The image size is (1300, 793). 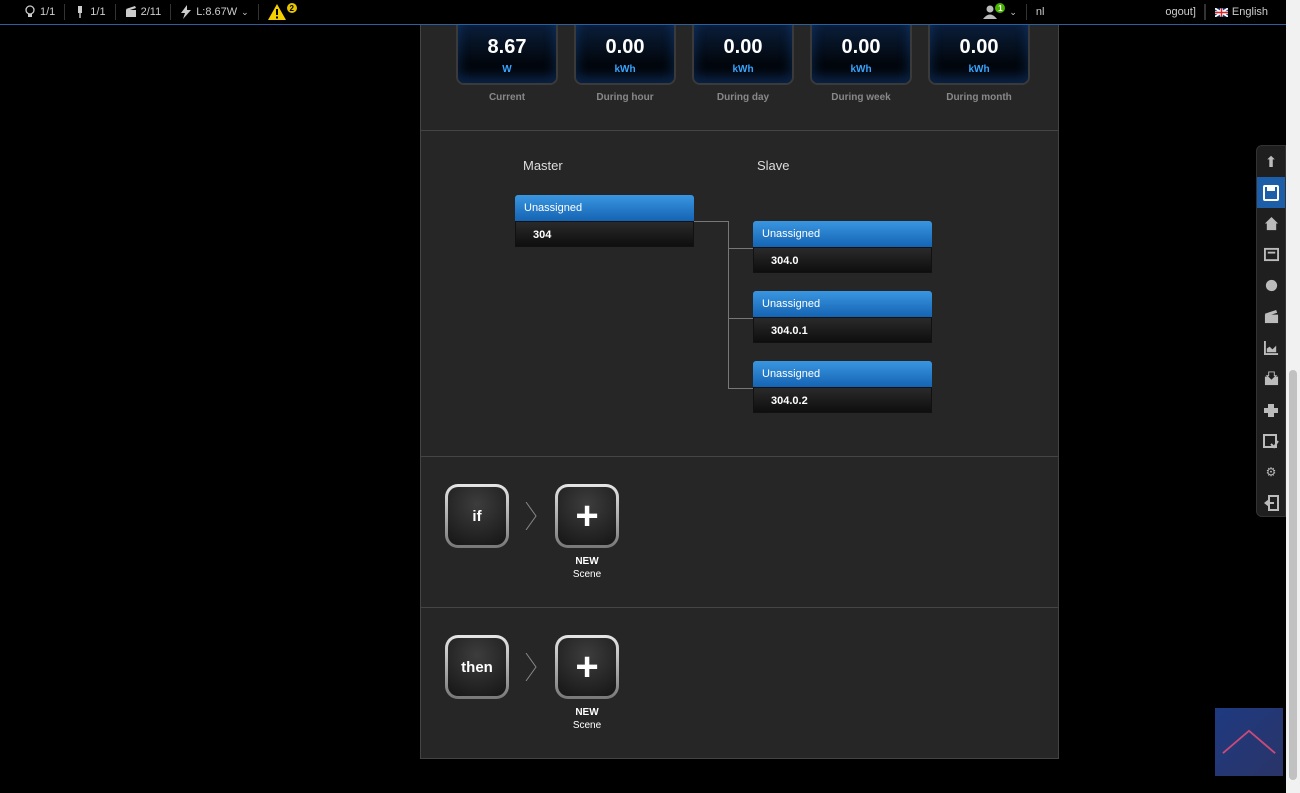 I want to click on node-id: 304.0.1, so click(x=842, y=330).